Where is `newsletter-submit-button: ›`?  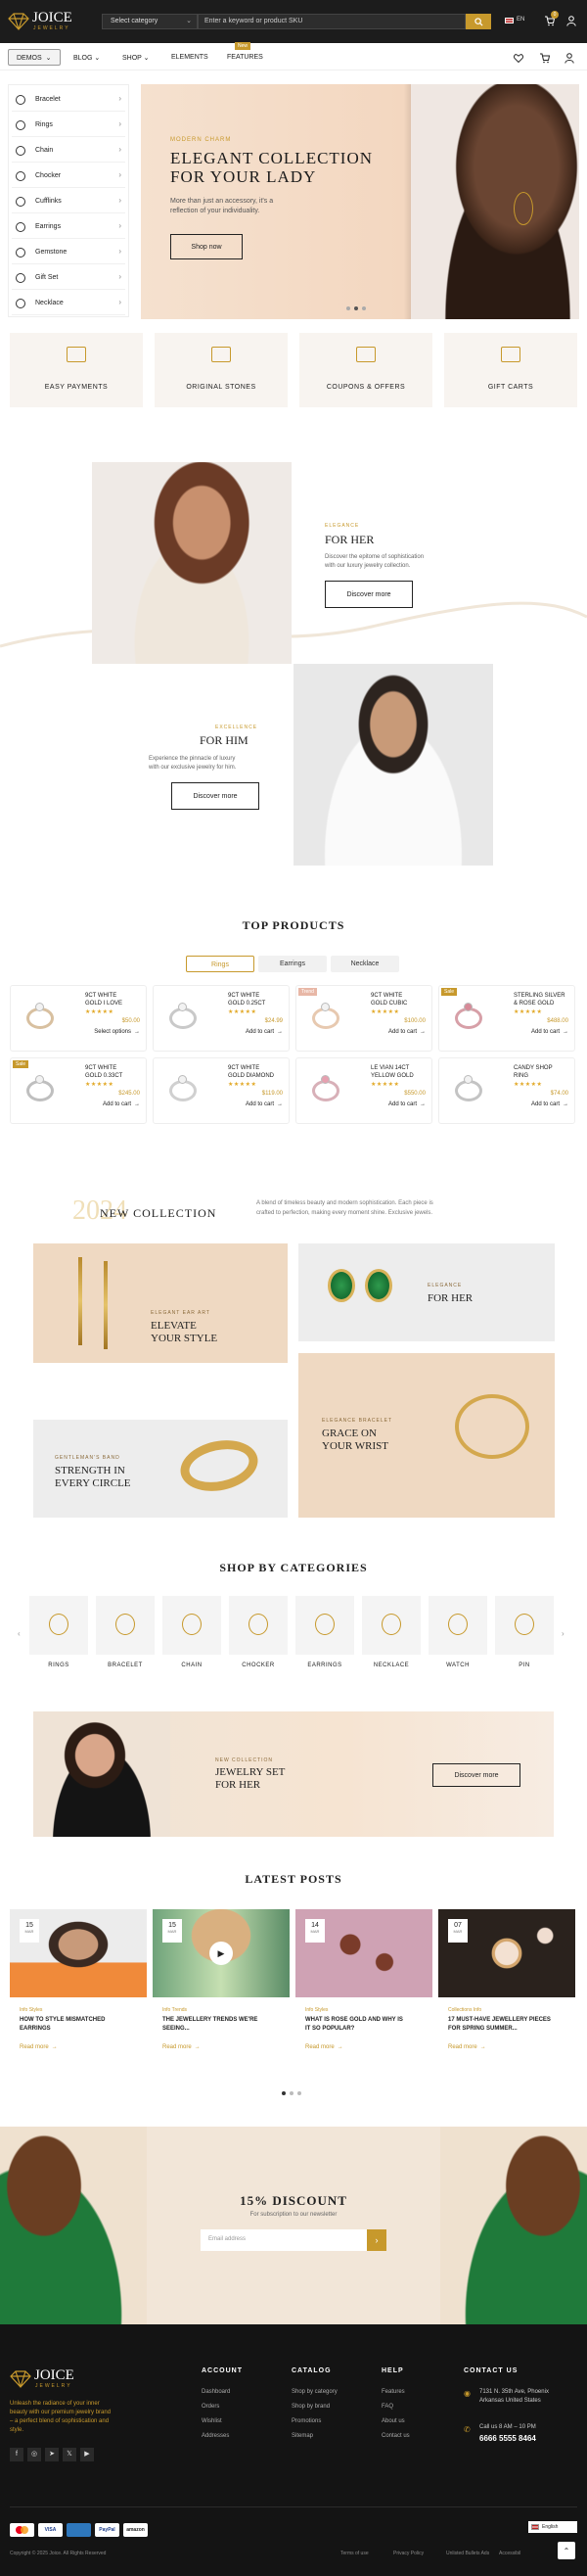 newsletter-submit-button: › is located at coordinates (376, 2240).